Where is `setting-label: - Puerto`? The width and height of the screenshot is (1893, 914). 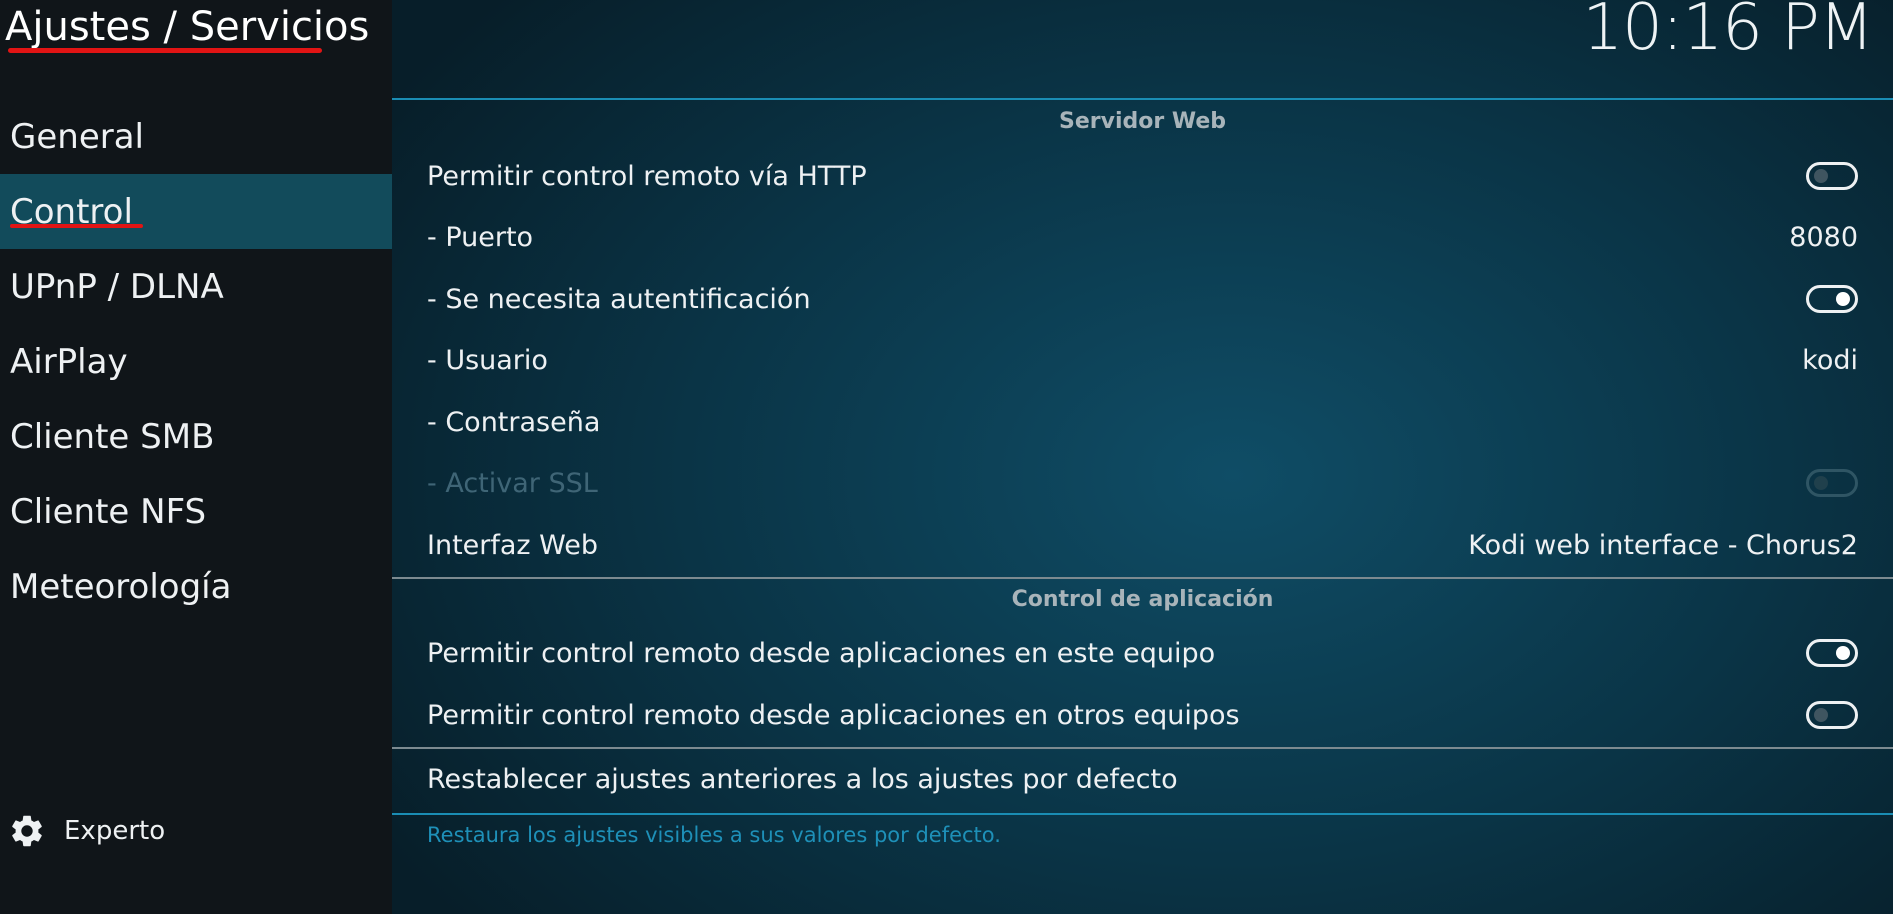
setting-label: - Puerto is located at coordinates (480, 237).